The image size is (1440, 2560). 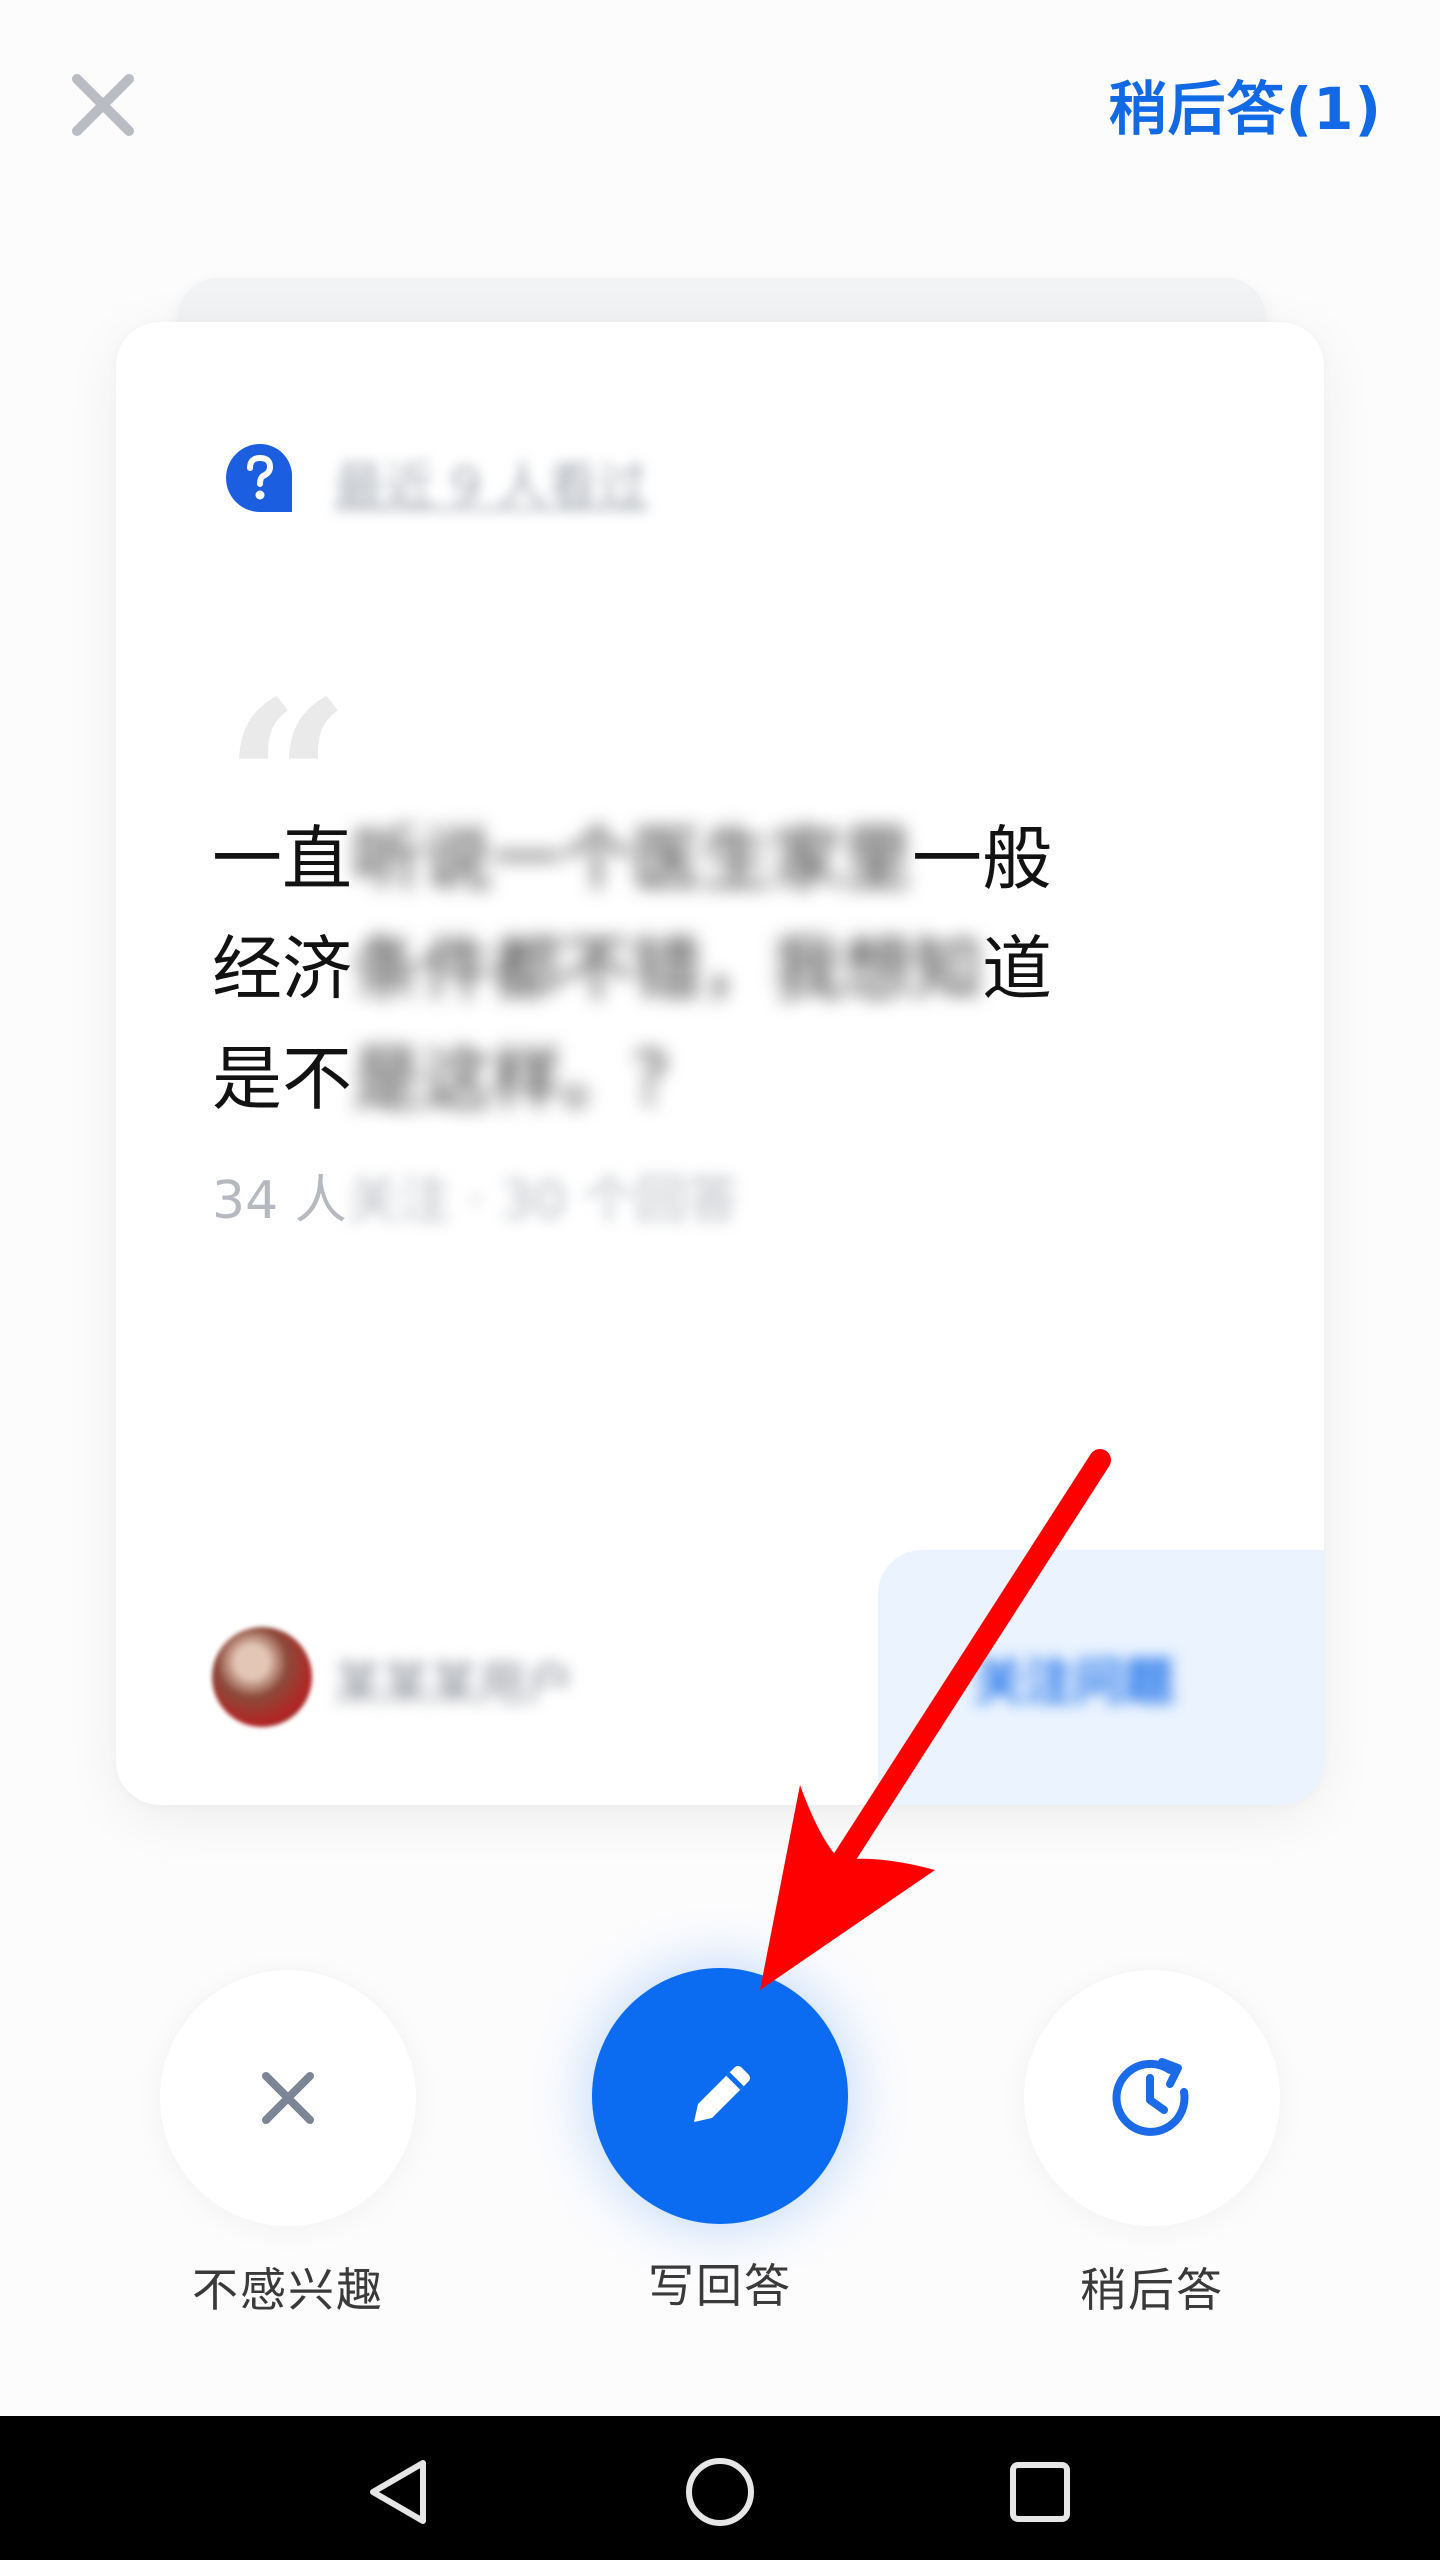 I want to click on system-navigation-bar, so click(x=720, y=2488).